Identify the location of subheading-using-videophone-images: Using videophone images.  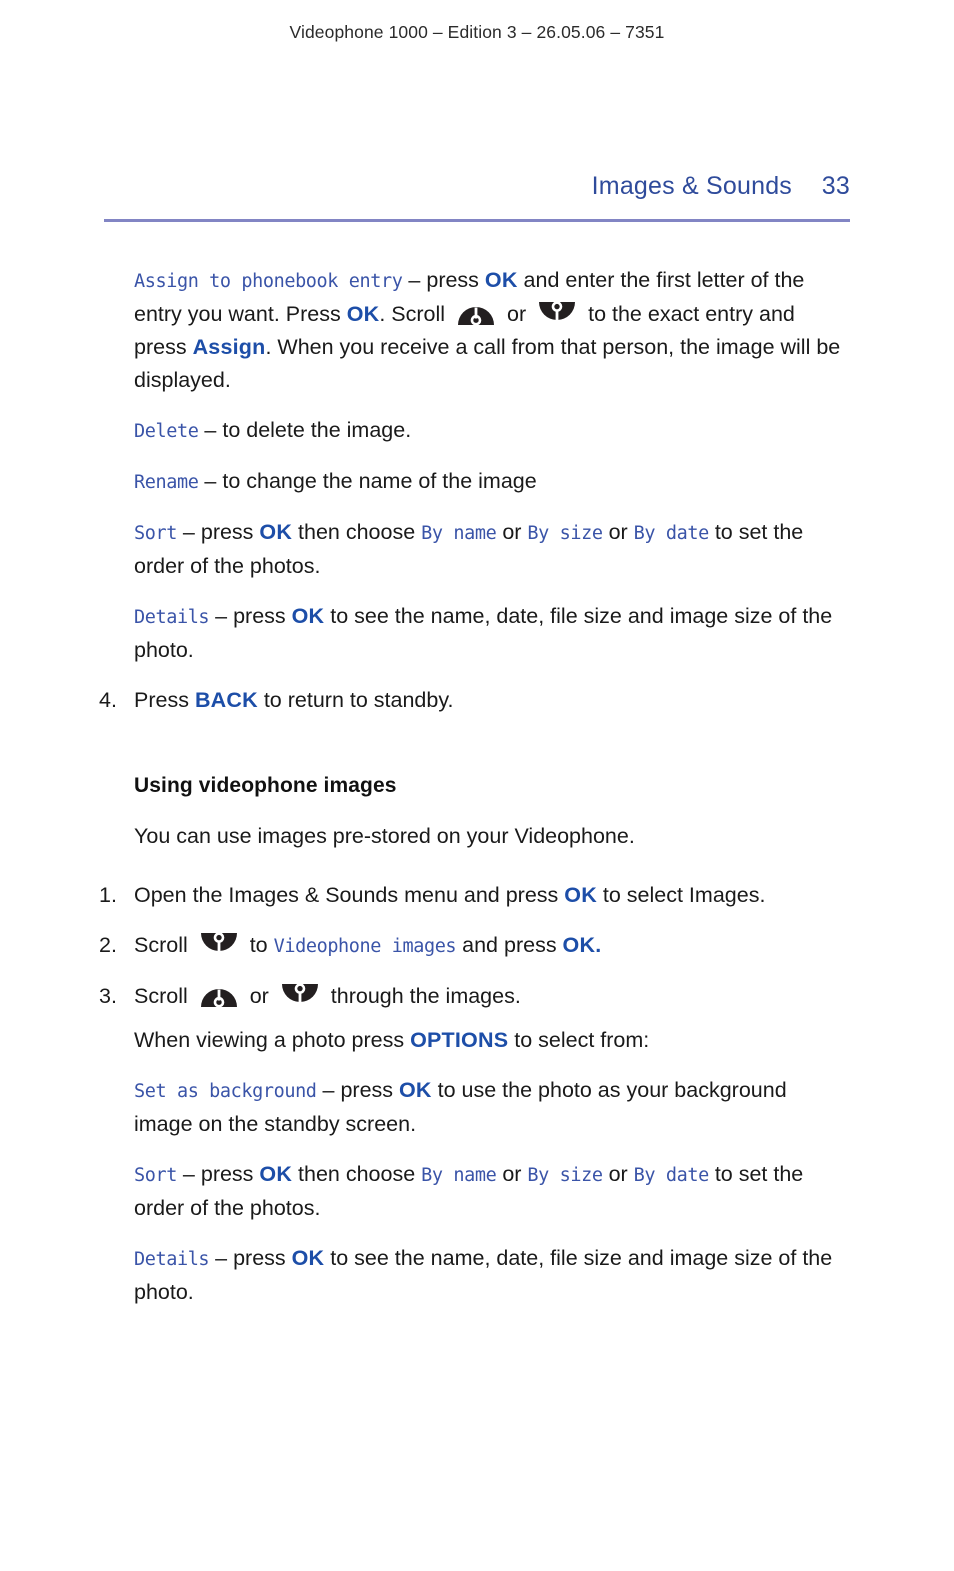
(265, 785).